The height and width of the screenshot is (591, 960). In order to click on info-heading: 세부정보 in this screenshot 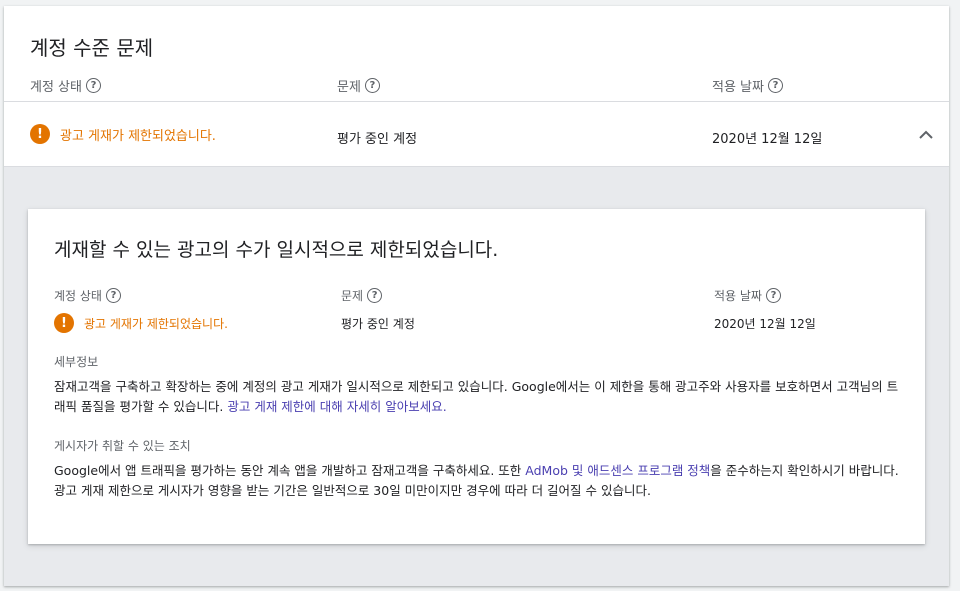, I will do `click(76, 362)`.